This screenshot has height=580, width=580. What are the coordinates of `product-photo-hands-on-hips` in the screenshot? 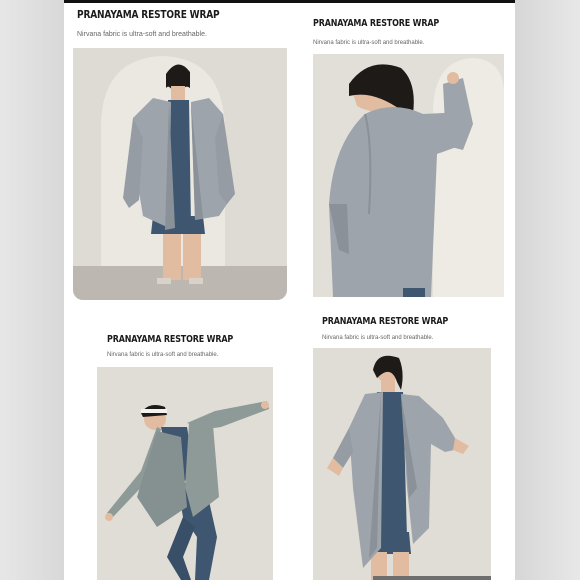 It's located at (402, 464).